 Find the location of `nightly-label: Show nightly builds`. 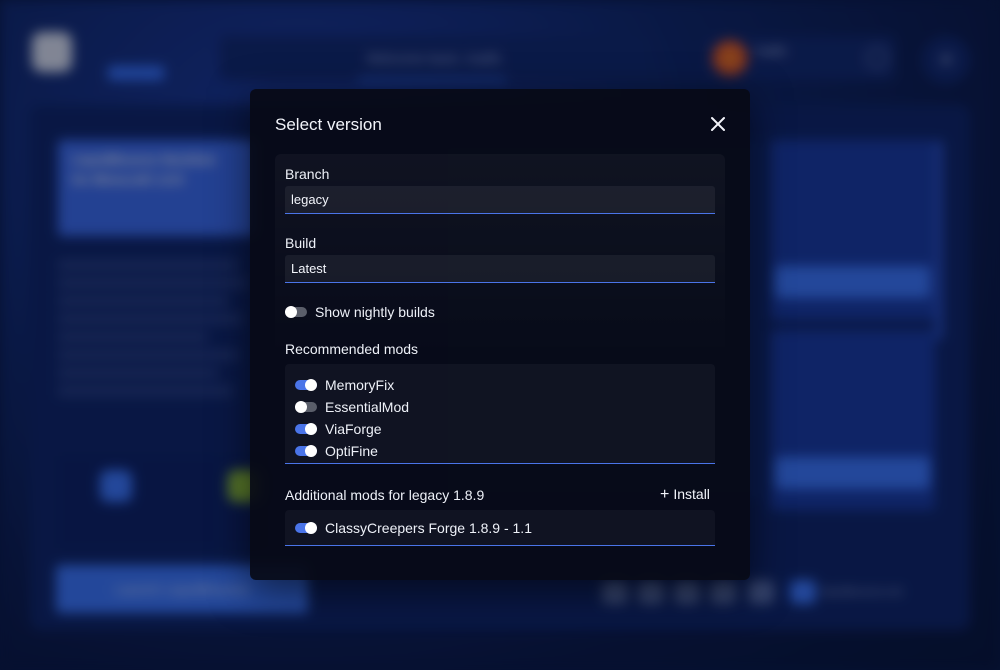

nightly-label: Show nightly builds is located at coordinates (375, 312).